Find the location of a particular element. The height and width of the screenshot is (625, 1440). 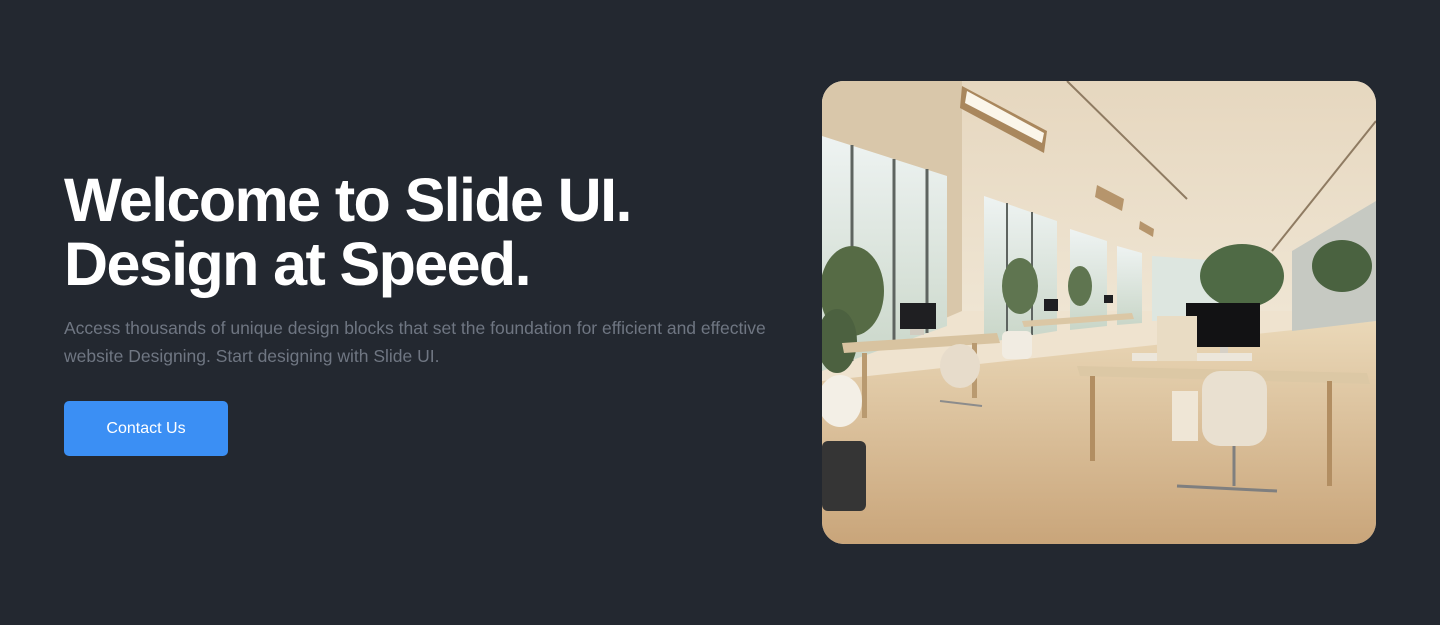

headline-line-1: Welcome to Slide UI. is located at coordinates (348, 200).